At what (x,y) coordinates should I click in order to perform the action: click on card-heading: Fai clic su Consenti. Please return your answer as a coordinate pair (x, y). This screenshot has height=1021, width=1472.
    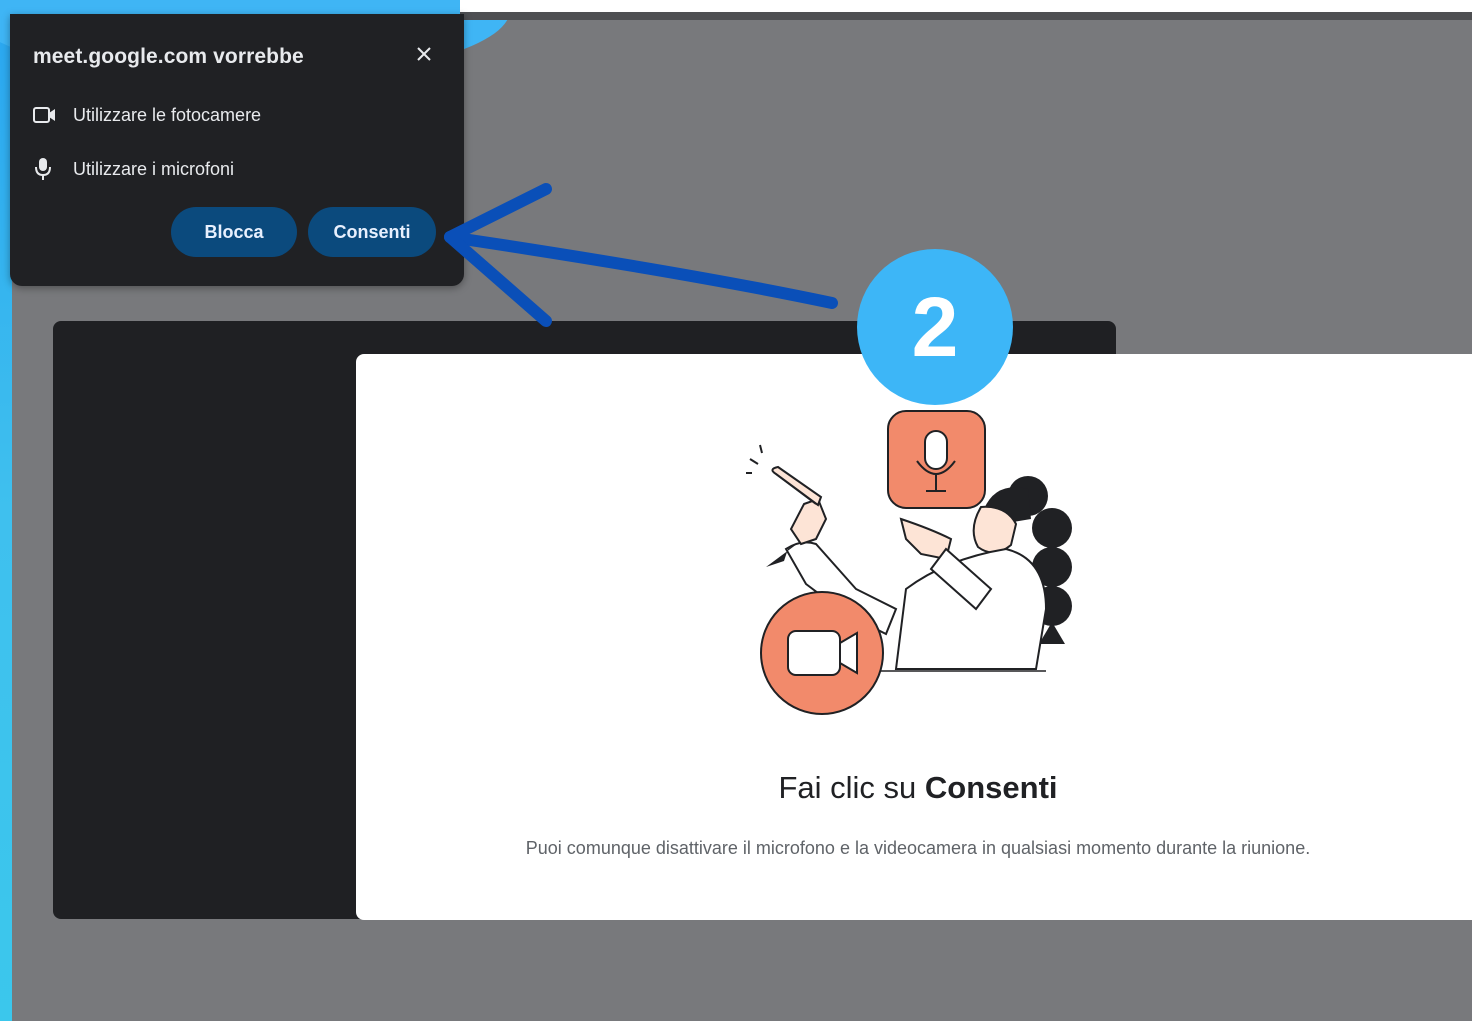
    Looking at the image, I should click on (914, 788).